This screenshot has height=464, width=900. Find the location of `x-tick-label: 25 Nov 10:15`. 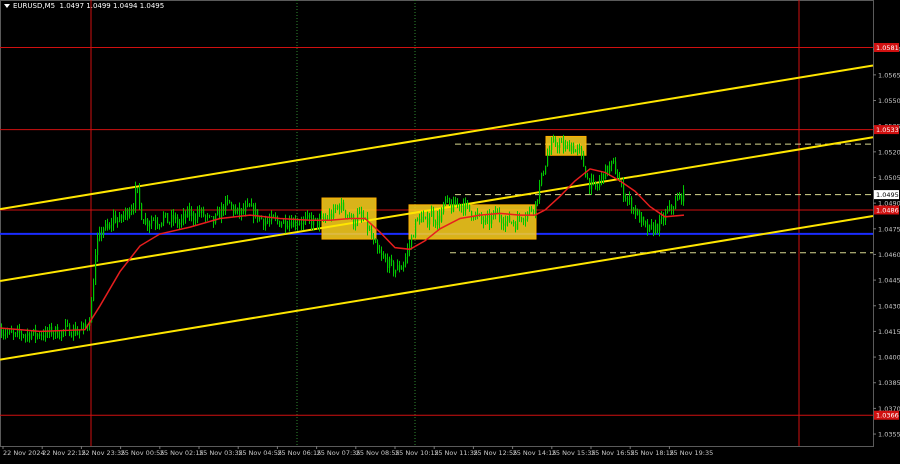

x-tick-label: 25 Nov 10:15 is located at coordinates (417, 453).